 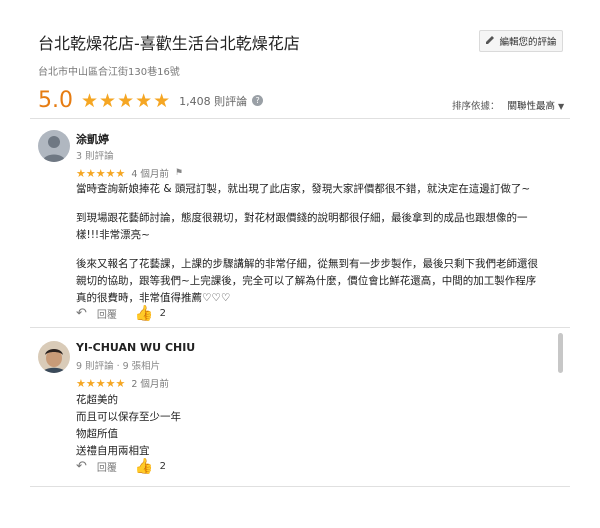 What do you see at coordinates (118, 366) in the screenshot?
I see `reviewer-meta: 9 則評論 · 9 張相片` at bounding box center [118, 366].